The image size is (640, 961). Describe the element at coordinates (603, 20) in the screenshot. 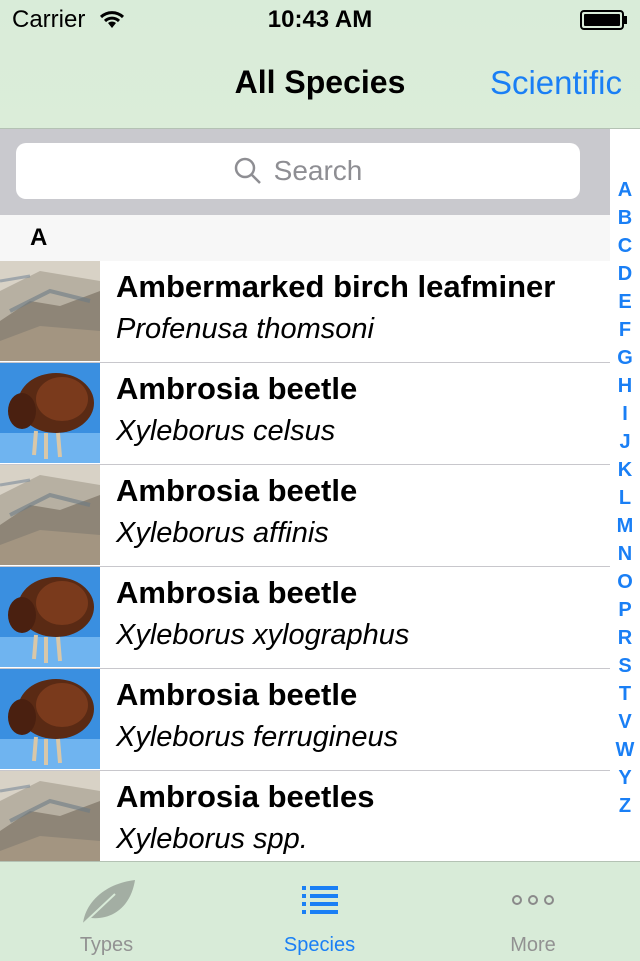

I see `battery-icon` at that location.